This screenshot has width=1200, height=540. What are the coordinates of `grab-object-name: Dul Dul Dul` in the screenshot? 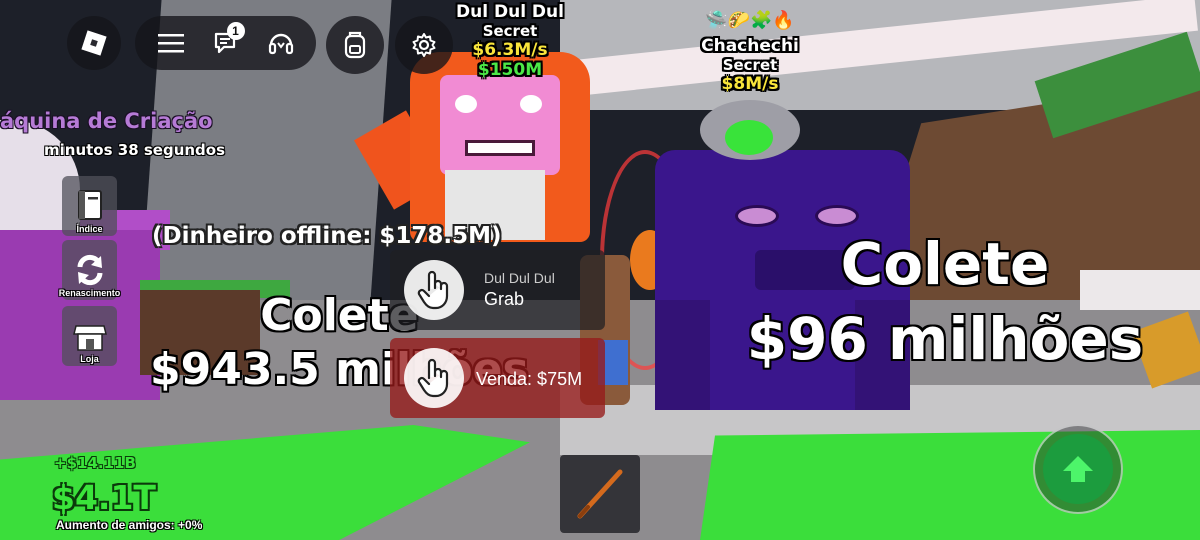 It's located at (519, 278).